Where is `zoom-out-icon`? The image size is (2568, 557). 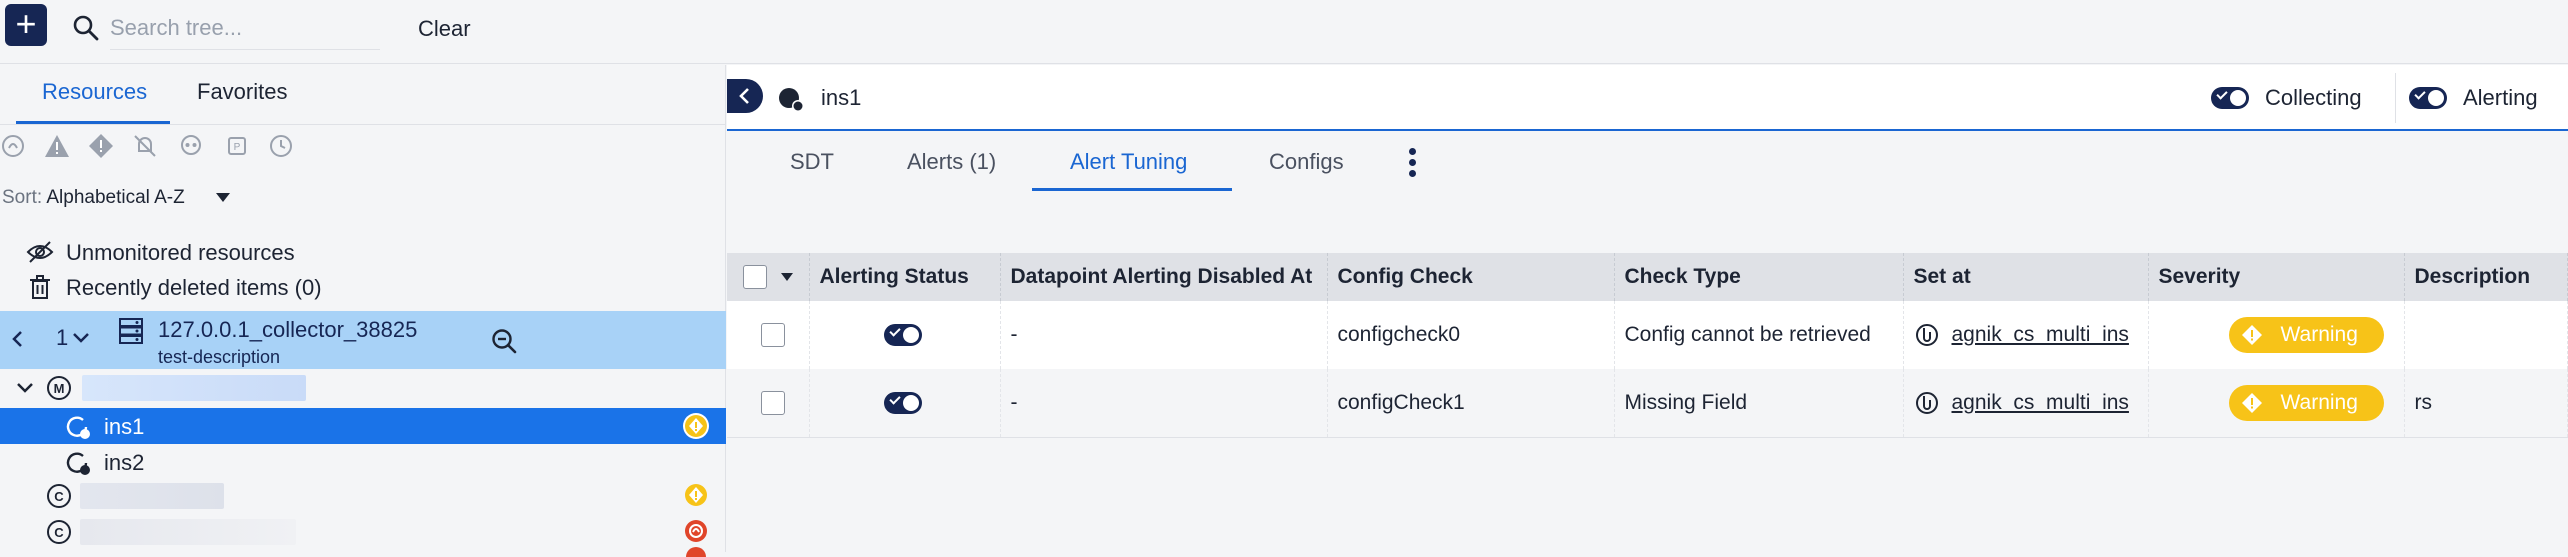
zoom-out-icon is located at coordinates (504, 341).